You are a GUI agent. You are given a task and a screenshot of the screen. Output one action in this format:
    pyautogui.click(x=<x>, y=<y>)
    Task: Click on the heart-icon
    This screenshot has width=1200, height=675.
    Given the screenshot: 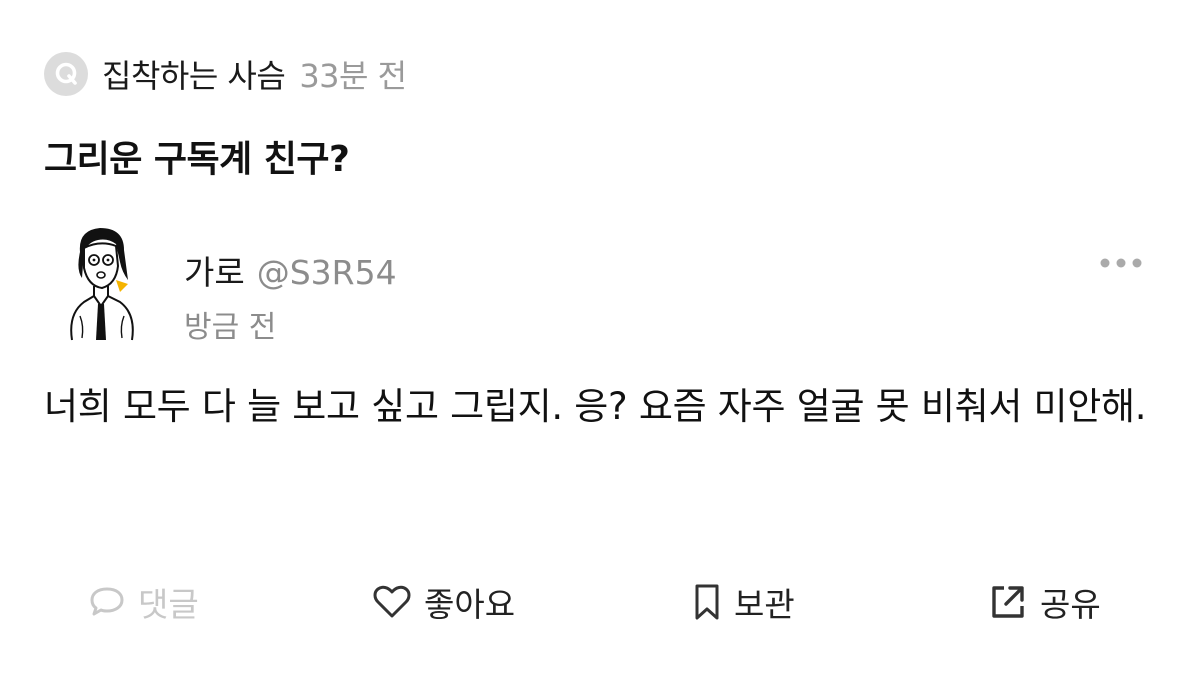 What is the action you would take?
    pyautogui.click(x=392, y=601)
    